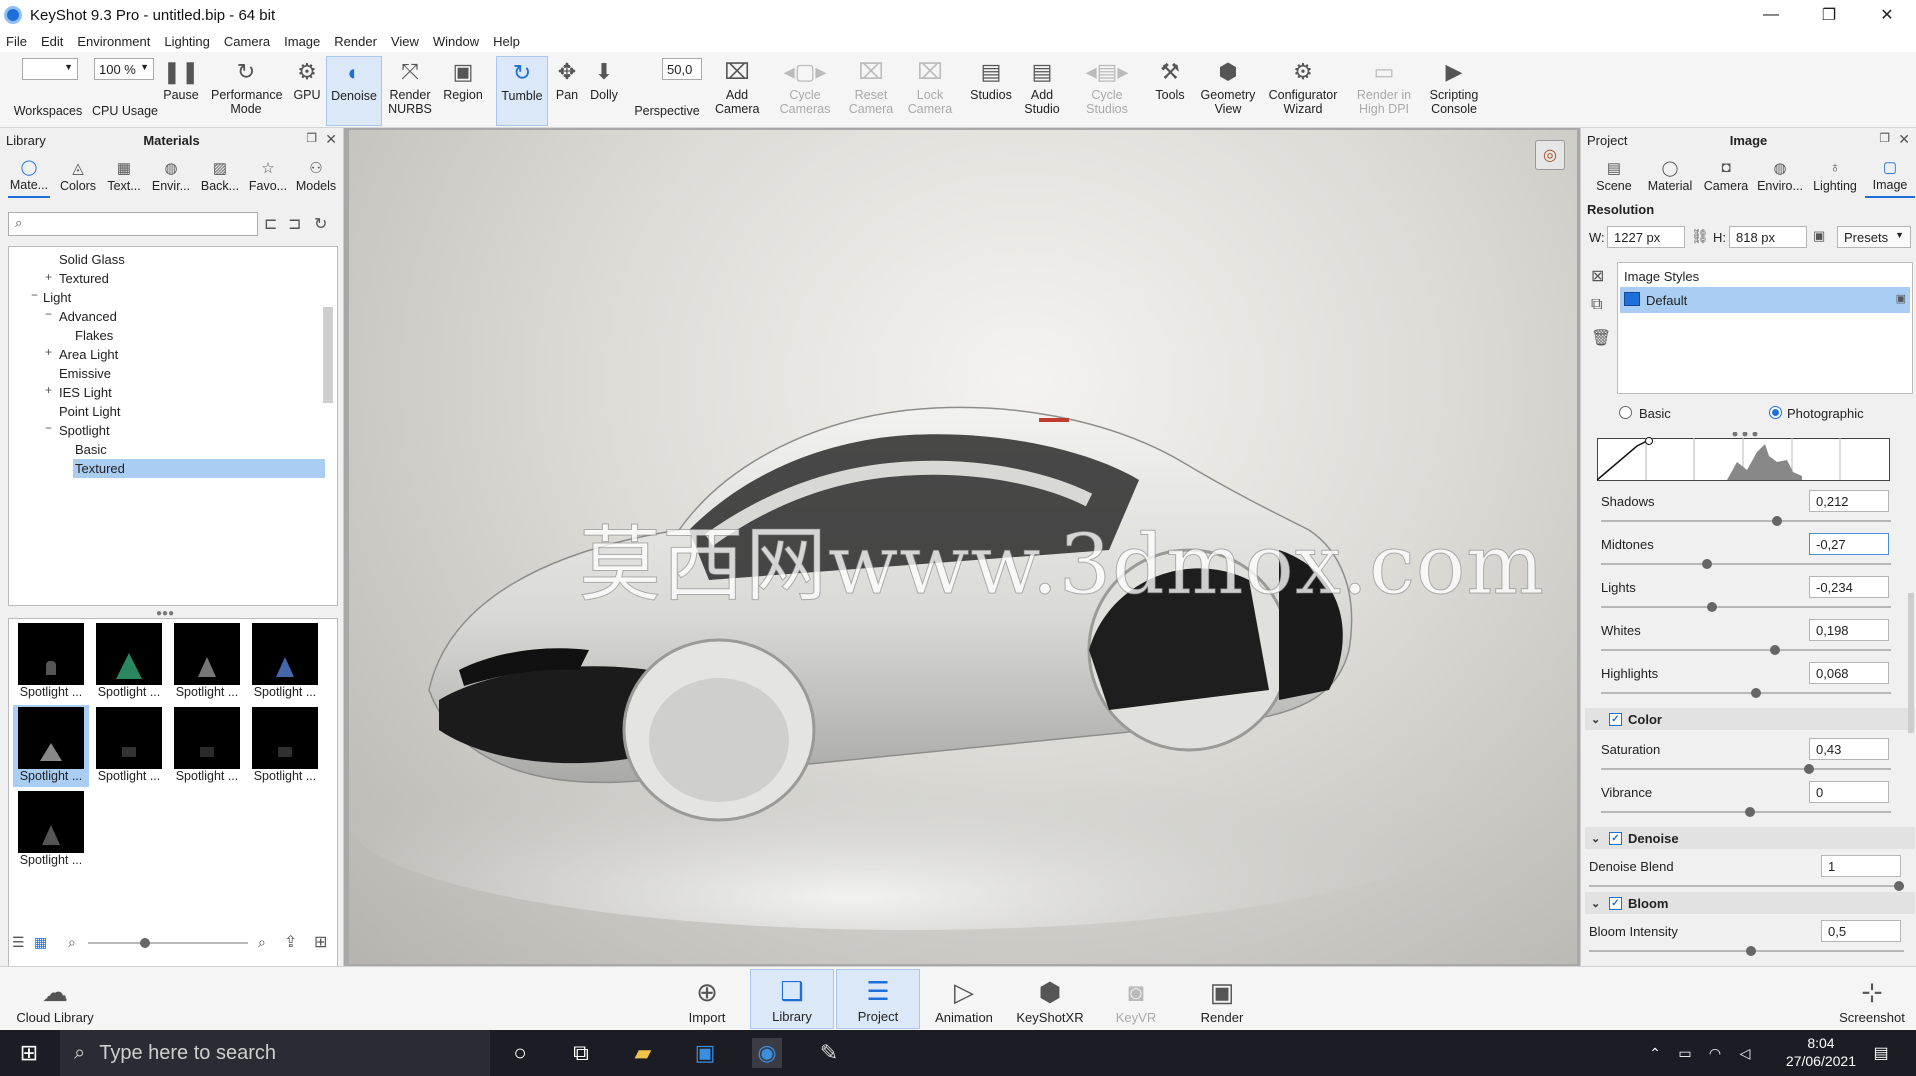 Image resolution: width=1916 pixels, height=1076 pixels. I want to click on taskbar-clock: 8:04 27/06/2021, so click(1821, 1052).